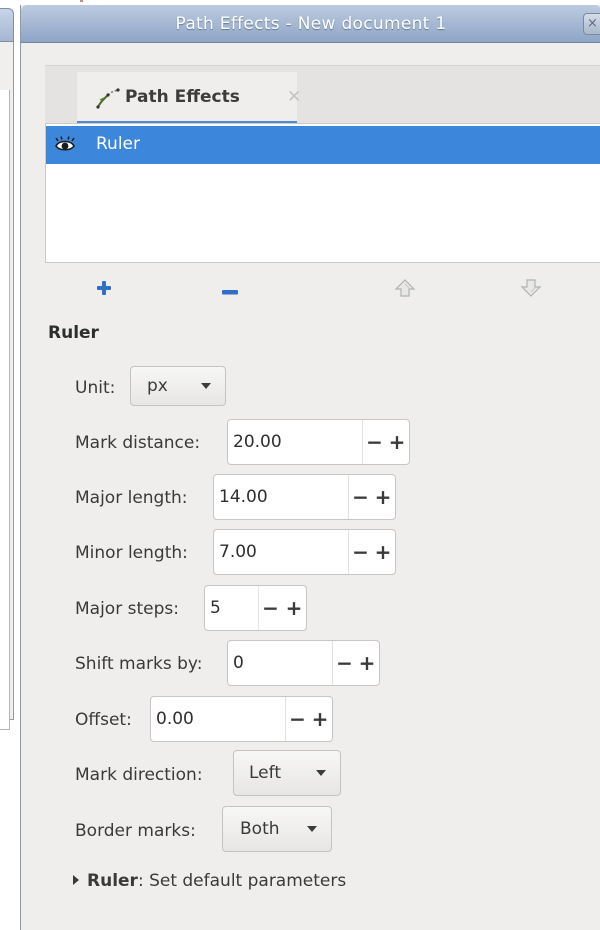 This screenshot has height=930, width=600. What do you see at coordinates (215, 608) in the screenshot?
I see `major-steps-input: 5` at bounding box center [215, 608].